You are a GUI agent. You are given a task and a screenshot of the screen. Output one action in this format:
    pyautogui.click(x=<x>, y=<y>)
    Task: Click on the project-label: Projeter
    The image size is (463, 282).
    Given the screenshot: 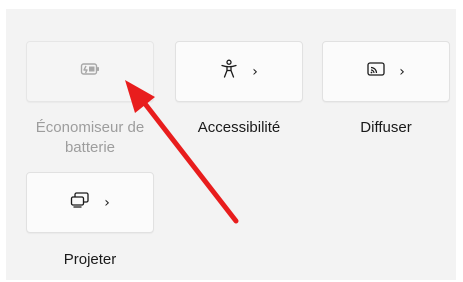 What is the action you would take?
    pyautogui.click(x=90, y=259)
    